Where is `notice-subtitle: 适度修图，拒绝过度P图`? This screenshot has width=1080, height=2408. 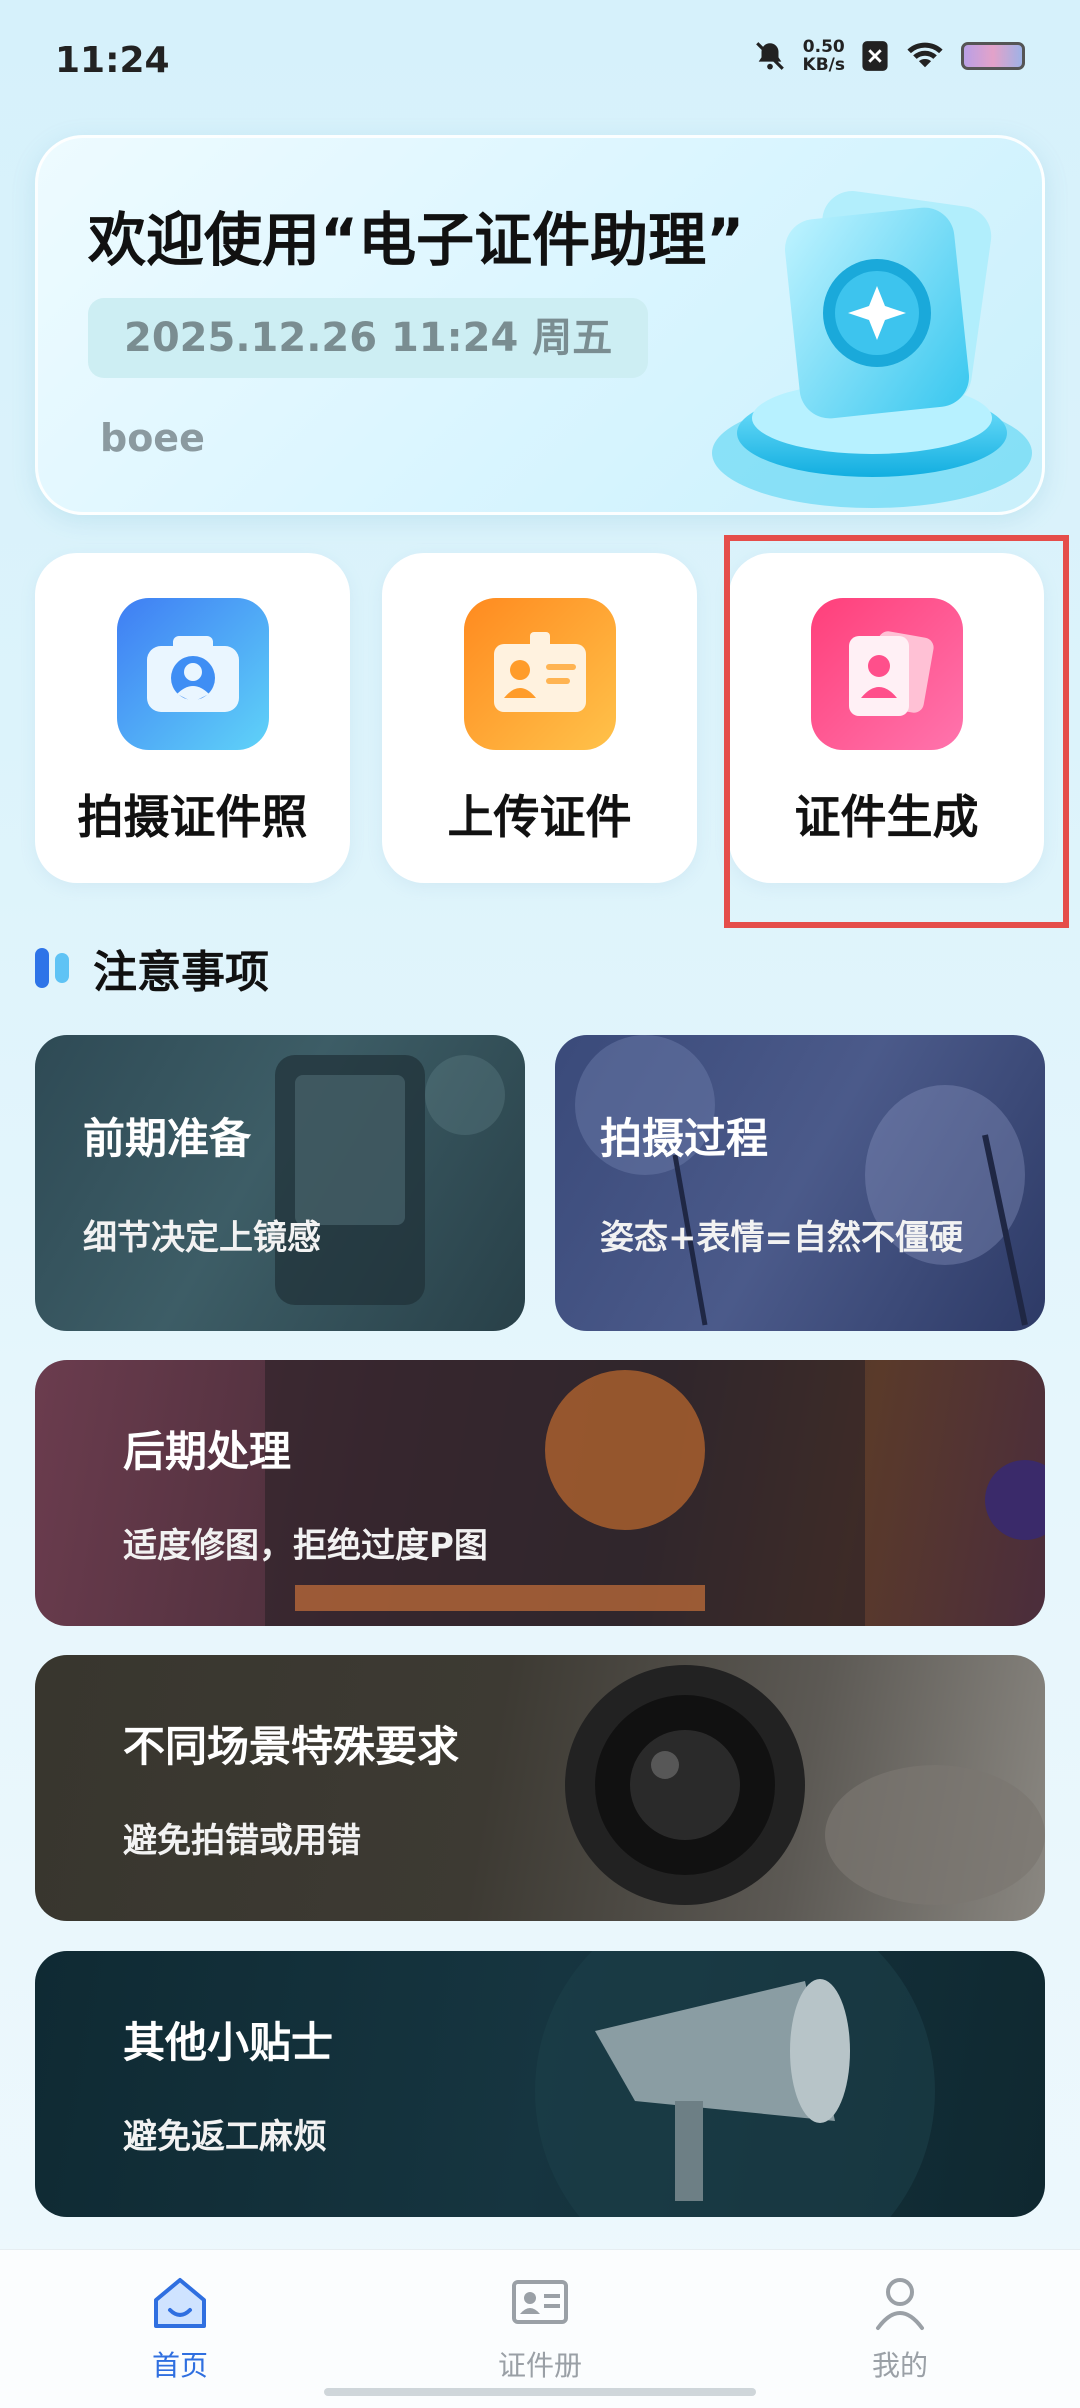 notice-subtitle: 适度修图，拒绝过度P图 is located at coordinates (305, 1546).